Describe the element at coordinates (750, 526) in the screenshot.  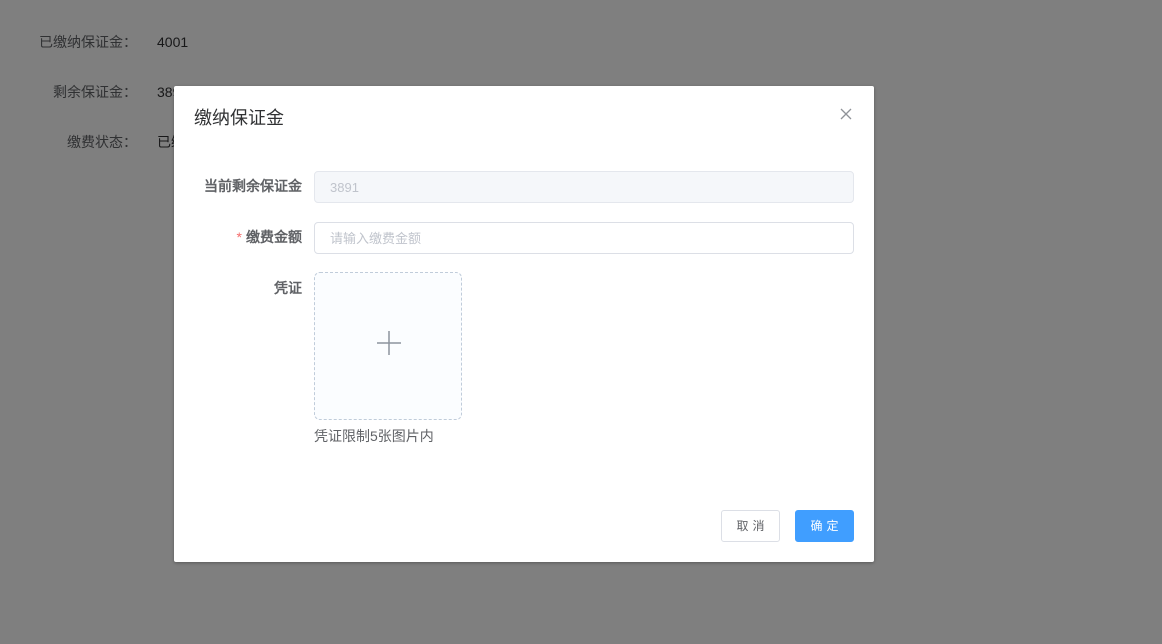
I see `cancel-button: 取消` at that location.